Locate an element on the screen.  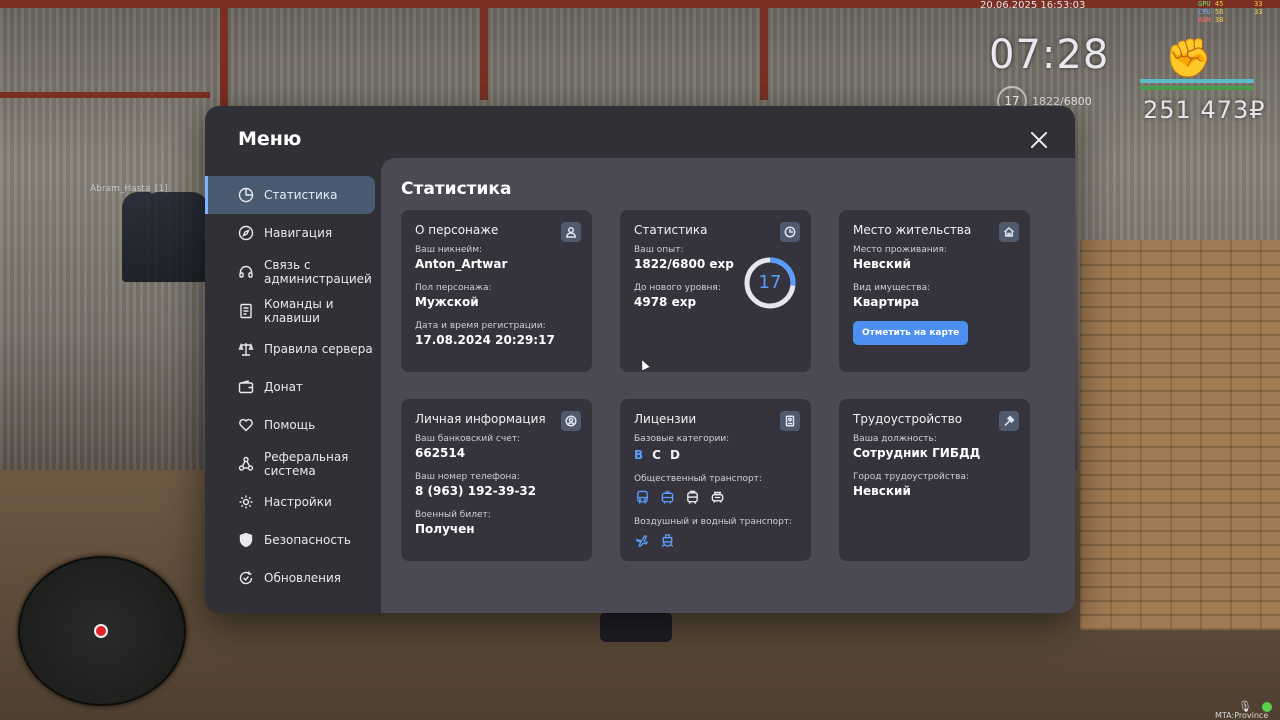
sidebar-item-admin-contact: Связь с администрацией is located at coordinates (293, 271).